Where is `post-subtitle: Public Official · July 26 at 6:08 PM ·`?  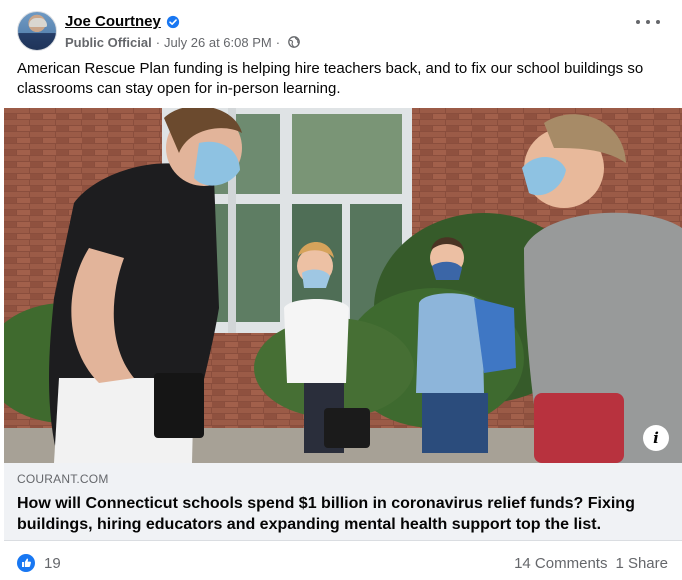
post-subtitle: Public Official · July 26 at 6:08 PM · is located at coordinates (182, 42).